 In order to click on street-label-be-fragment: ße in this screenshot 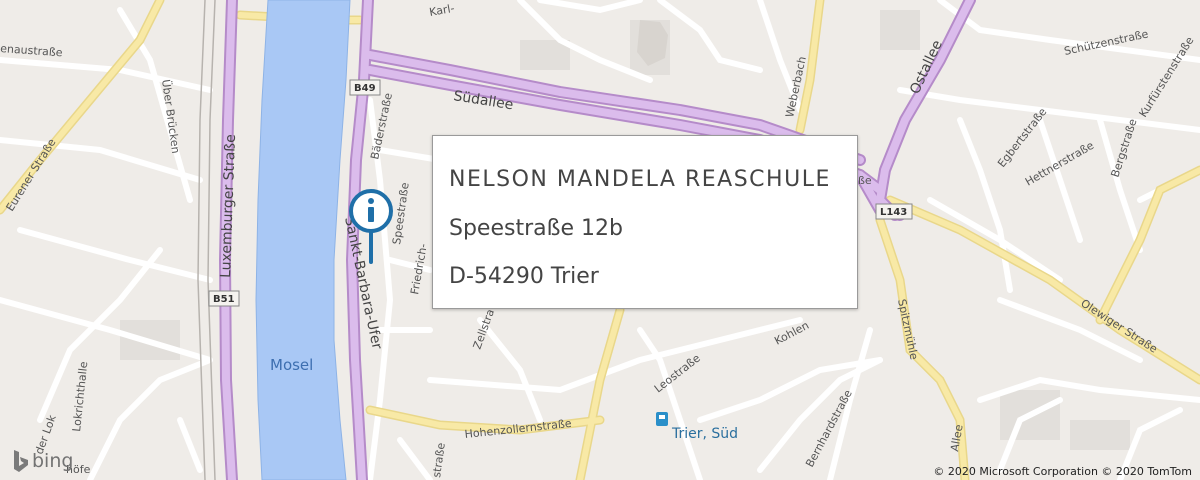, I will do `click(865, 180)`.